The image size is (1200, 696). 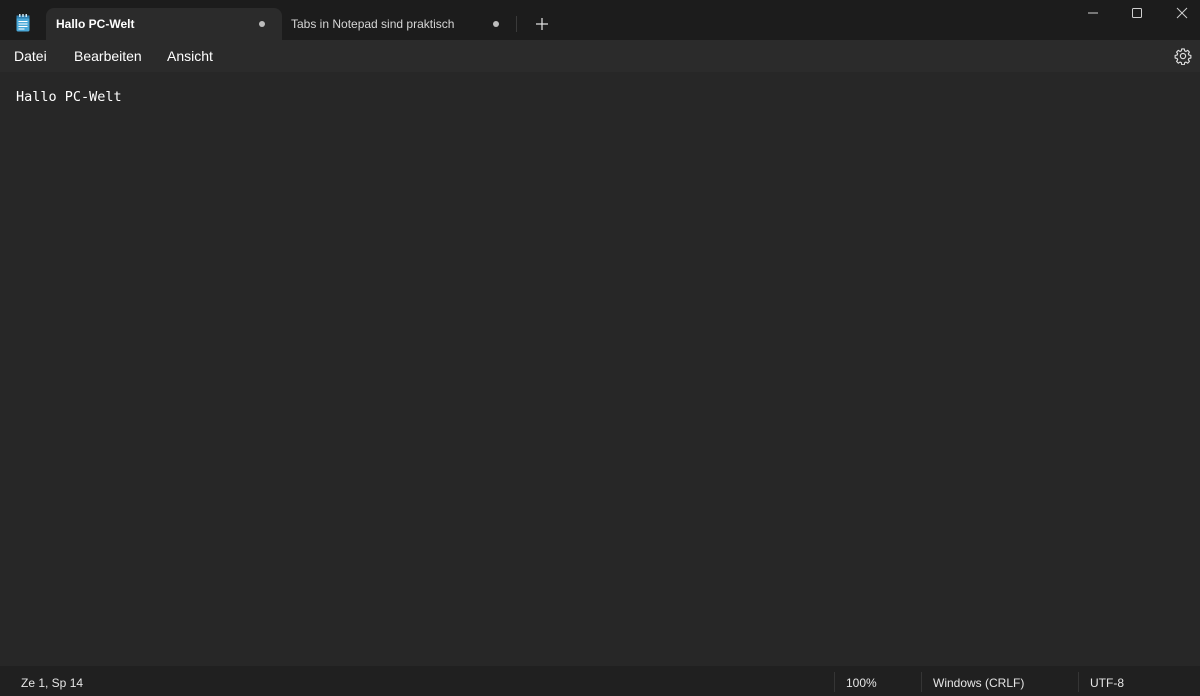 What do you see at coordinates (516, 24) in the screenshot?
I see `tab-divider` at bounding box center [516, 24].